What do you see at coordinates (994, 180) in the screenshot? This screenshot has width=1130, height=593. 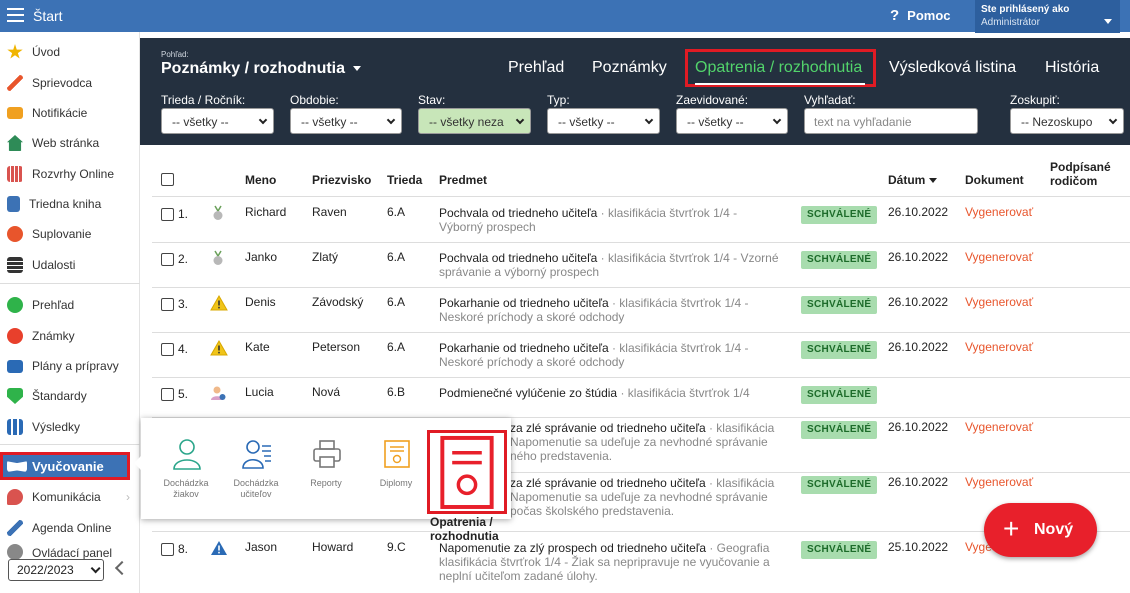 I see `column-header-document: Dokument` at bounding box center [994, 180].